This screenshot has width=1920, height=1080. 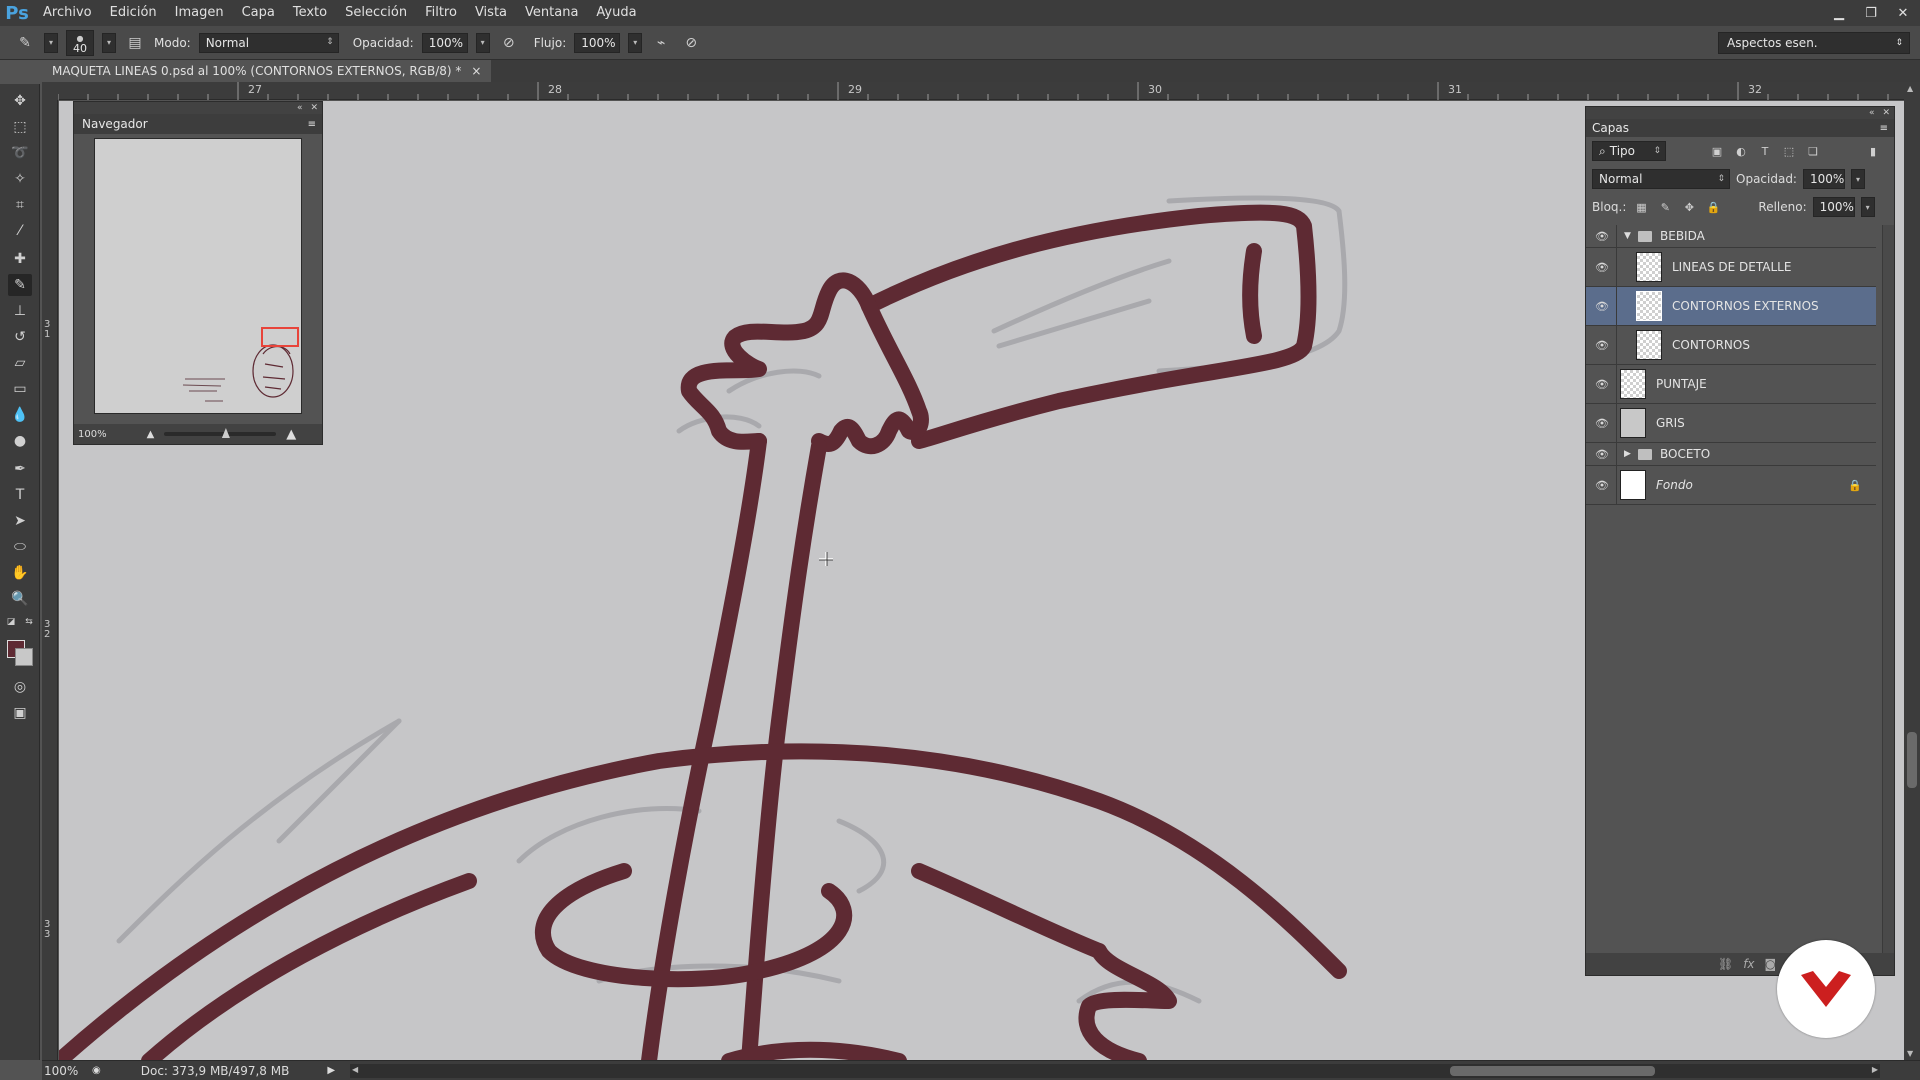 I want to click on navigator-zoom-value: 100%, so click(x=92, y=434).